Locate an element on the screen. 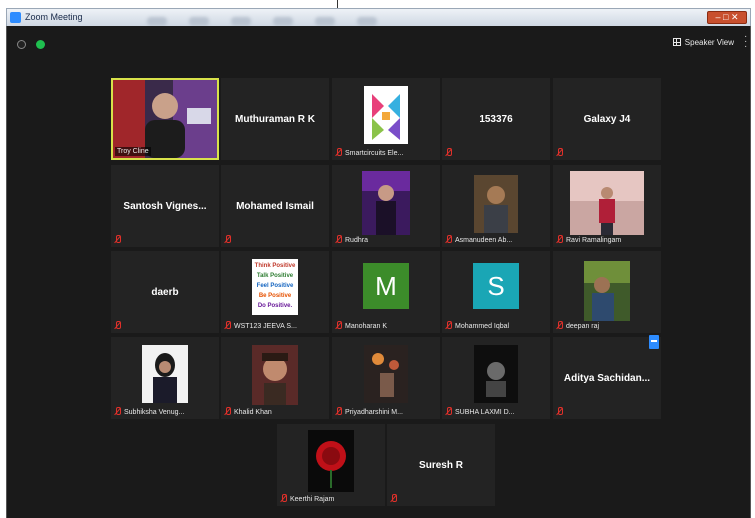  avatar: M is located at coordinates (386, 286).